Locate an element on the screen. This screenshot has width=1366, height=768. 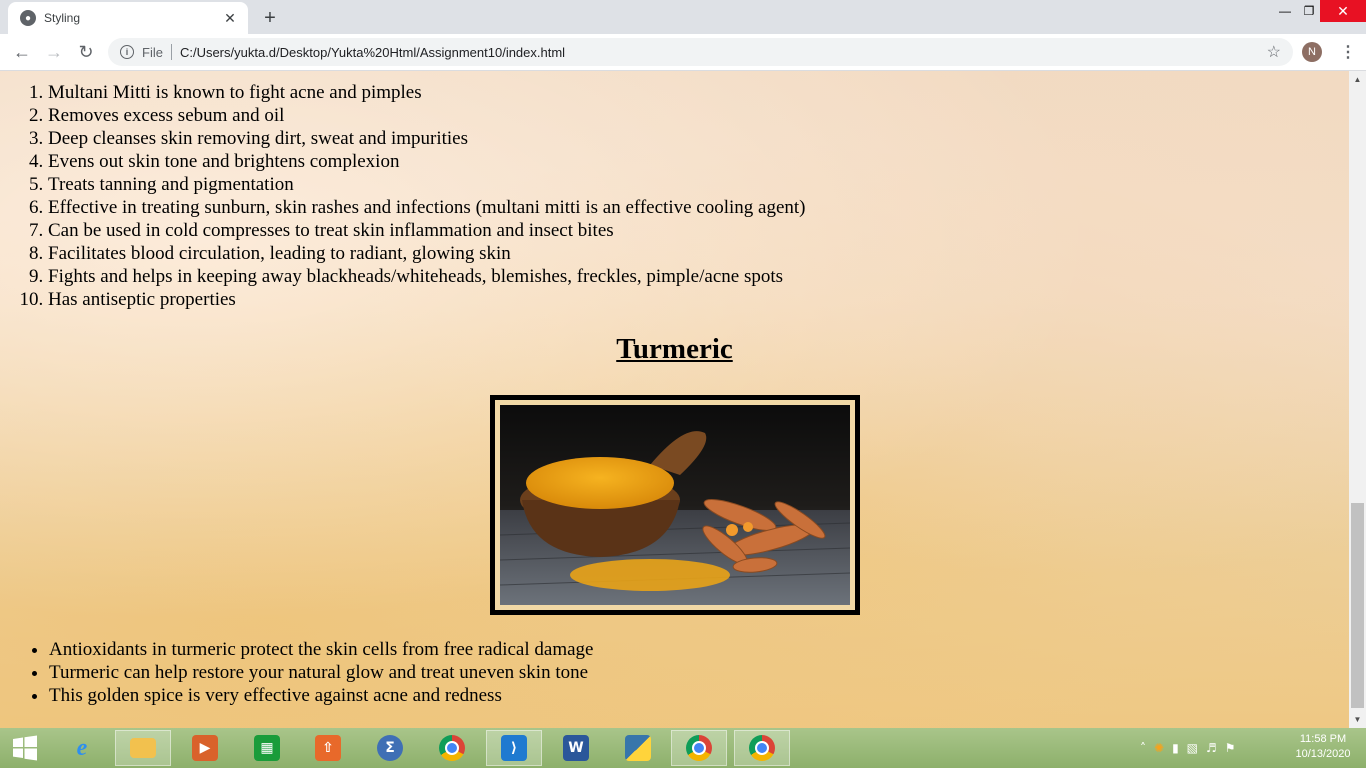
volume-icon: ♬ is located at coordinates (1211, 748).